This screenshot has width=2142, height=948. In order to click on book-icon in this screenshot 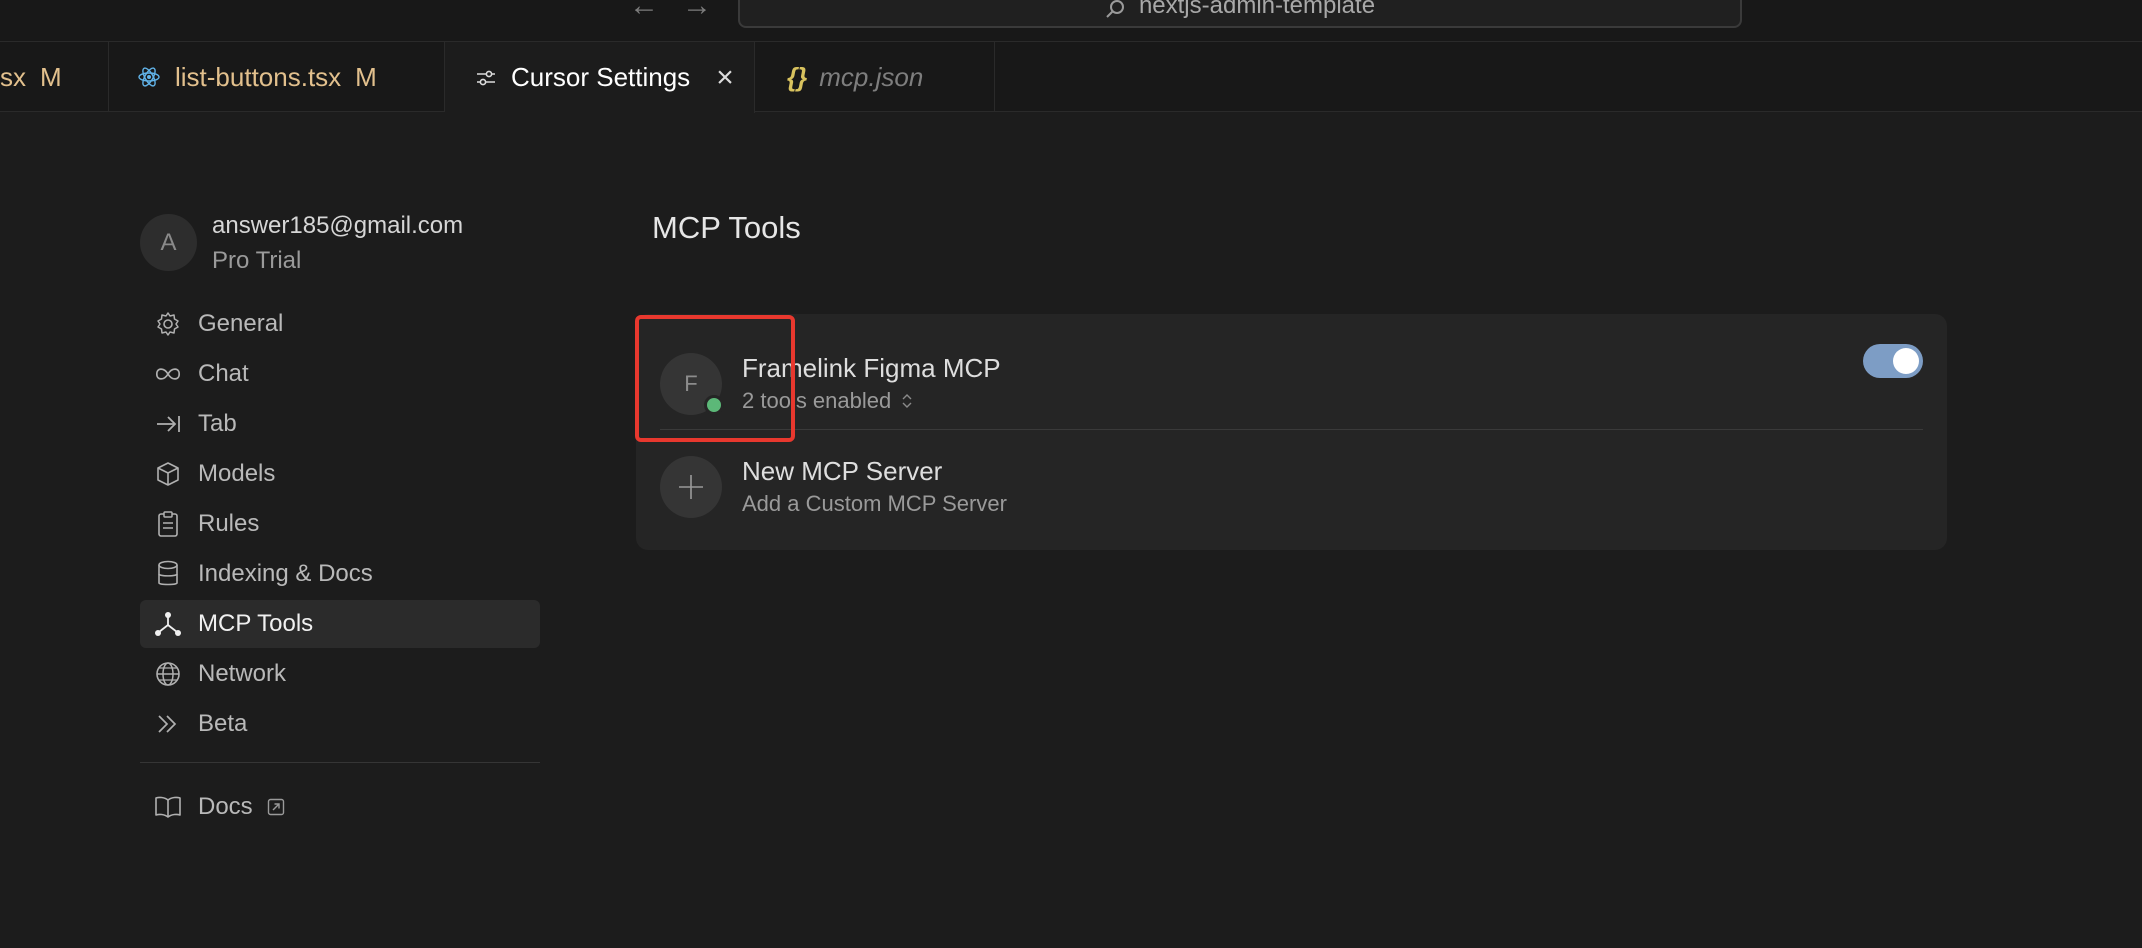, I will do `click(168, 807)`.